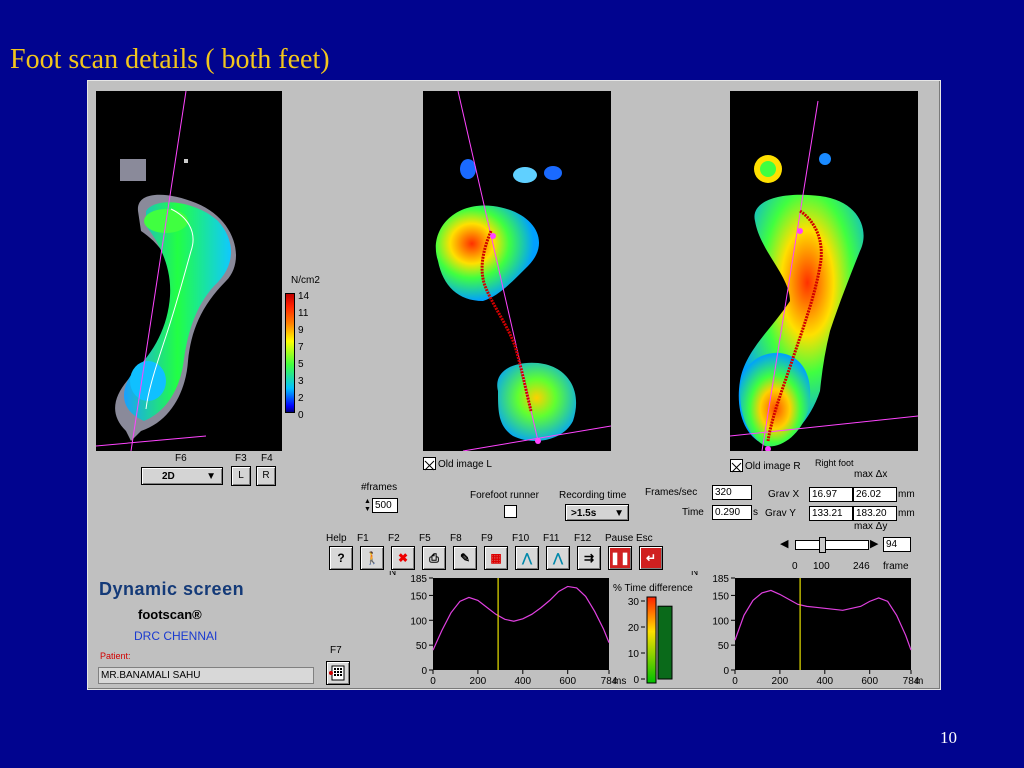 The height and width of the screenshot is (768, 1024). I want to click on time-value: 0.290, so click(732, 512).